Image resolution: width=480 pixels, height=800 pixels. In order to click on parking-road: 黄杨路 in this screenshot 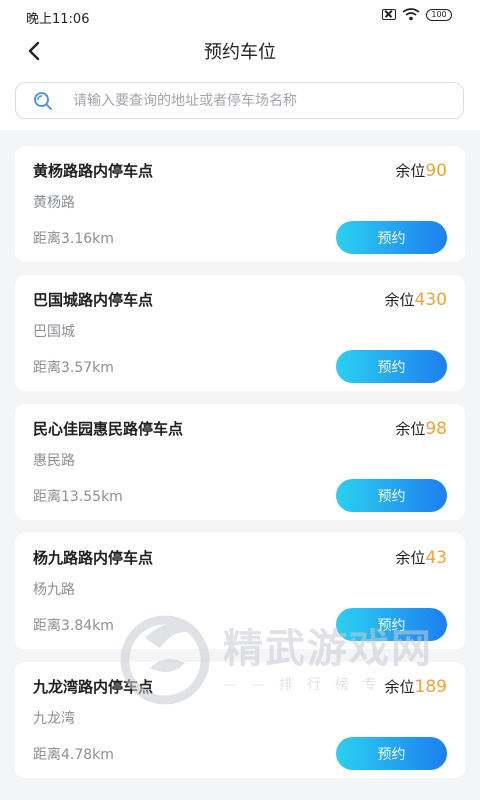, I will do `click(54, 203)`.